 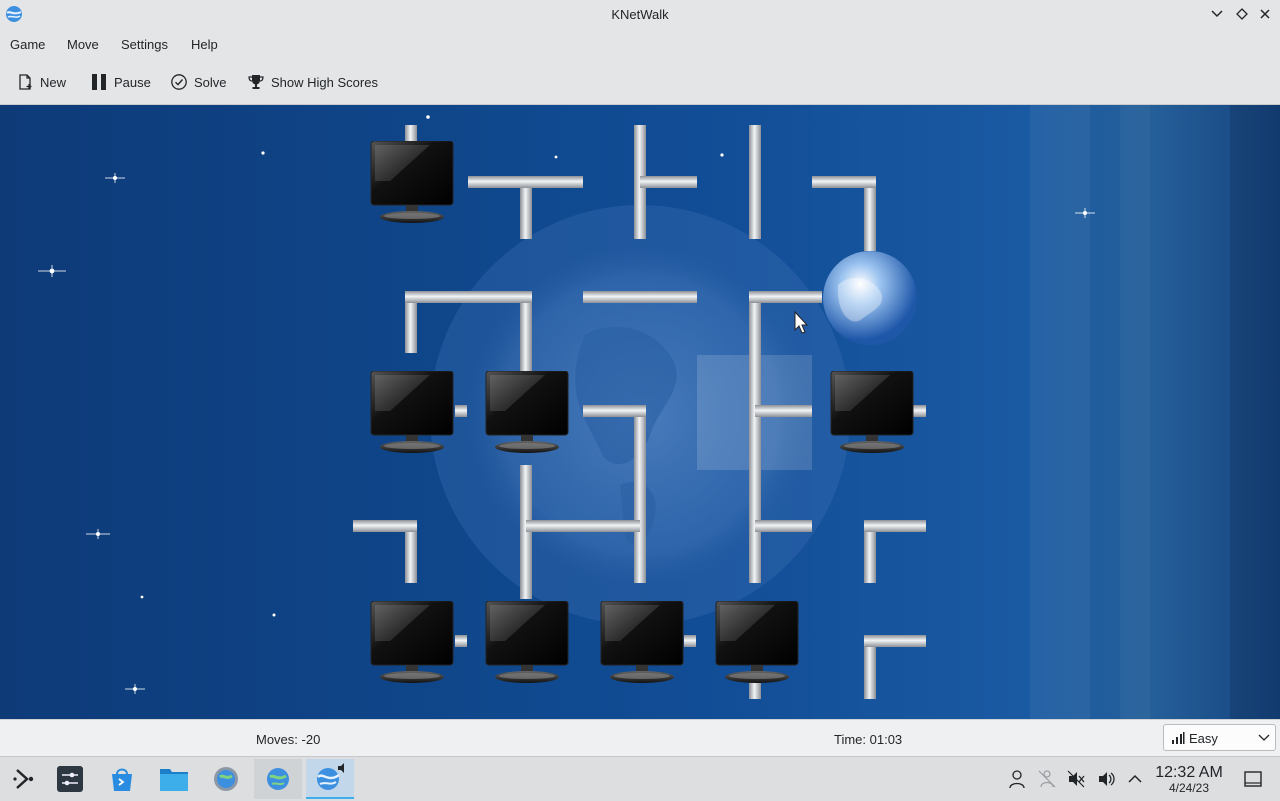 What do you see at coordinates (1203, 738) in the screenshot?
I see `difficulty-value: Easy` at bounding box center [1203, 738].